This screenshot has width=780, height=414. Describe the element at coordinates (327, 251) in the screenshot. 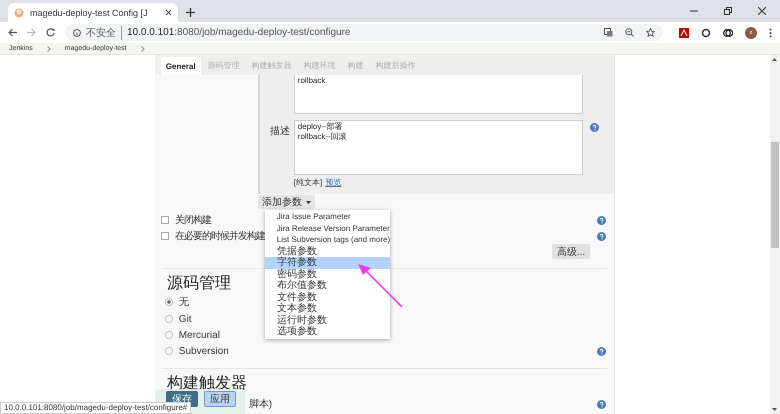

I see `menu-item: 凭据参数` at that location.